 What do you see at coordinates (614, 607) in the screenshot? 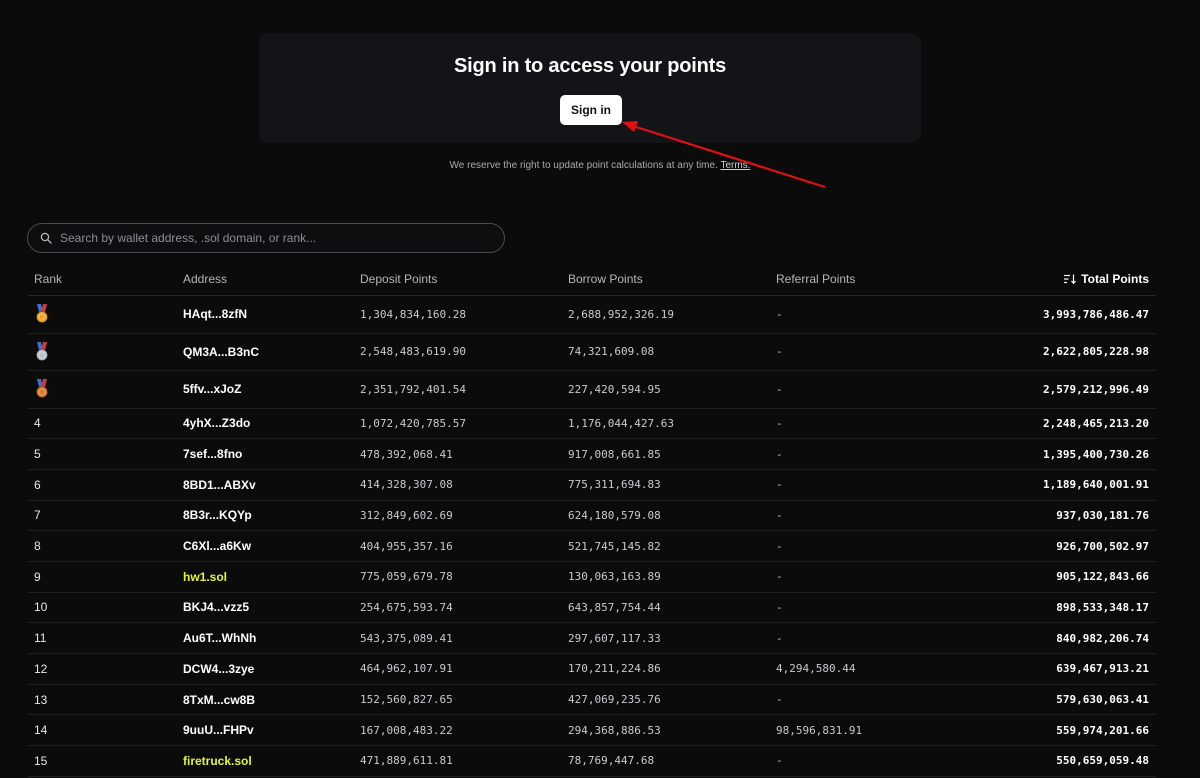
I see `borrow-points: 643,857,754.44` at bounding box center [614, 607].